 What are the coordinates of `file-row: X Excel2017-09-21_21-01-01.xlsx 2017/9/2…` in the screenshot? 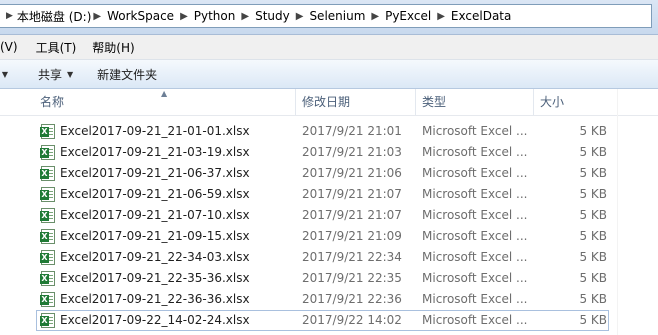 It's located at (329, 131).